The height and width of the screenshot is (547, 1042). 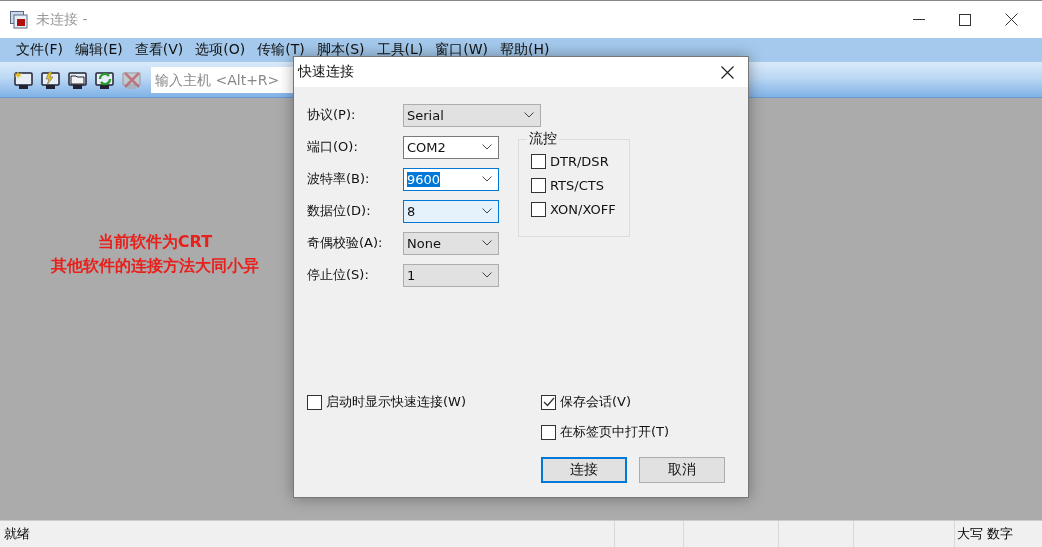 I want to click on checkbox-label: RTS/CTS, so click(x=577, y=185).